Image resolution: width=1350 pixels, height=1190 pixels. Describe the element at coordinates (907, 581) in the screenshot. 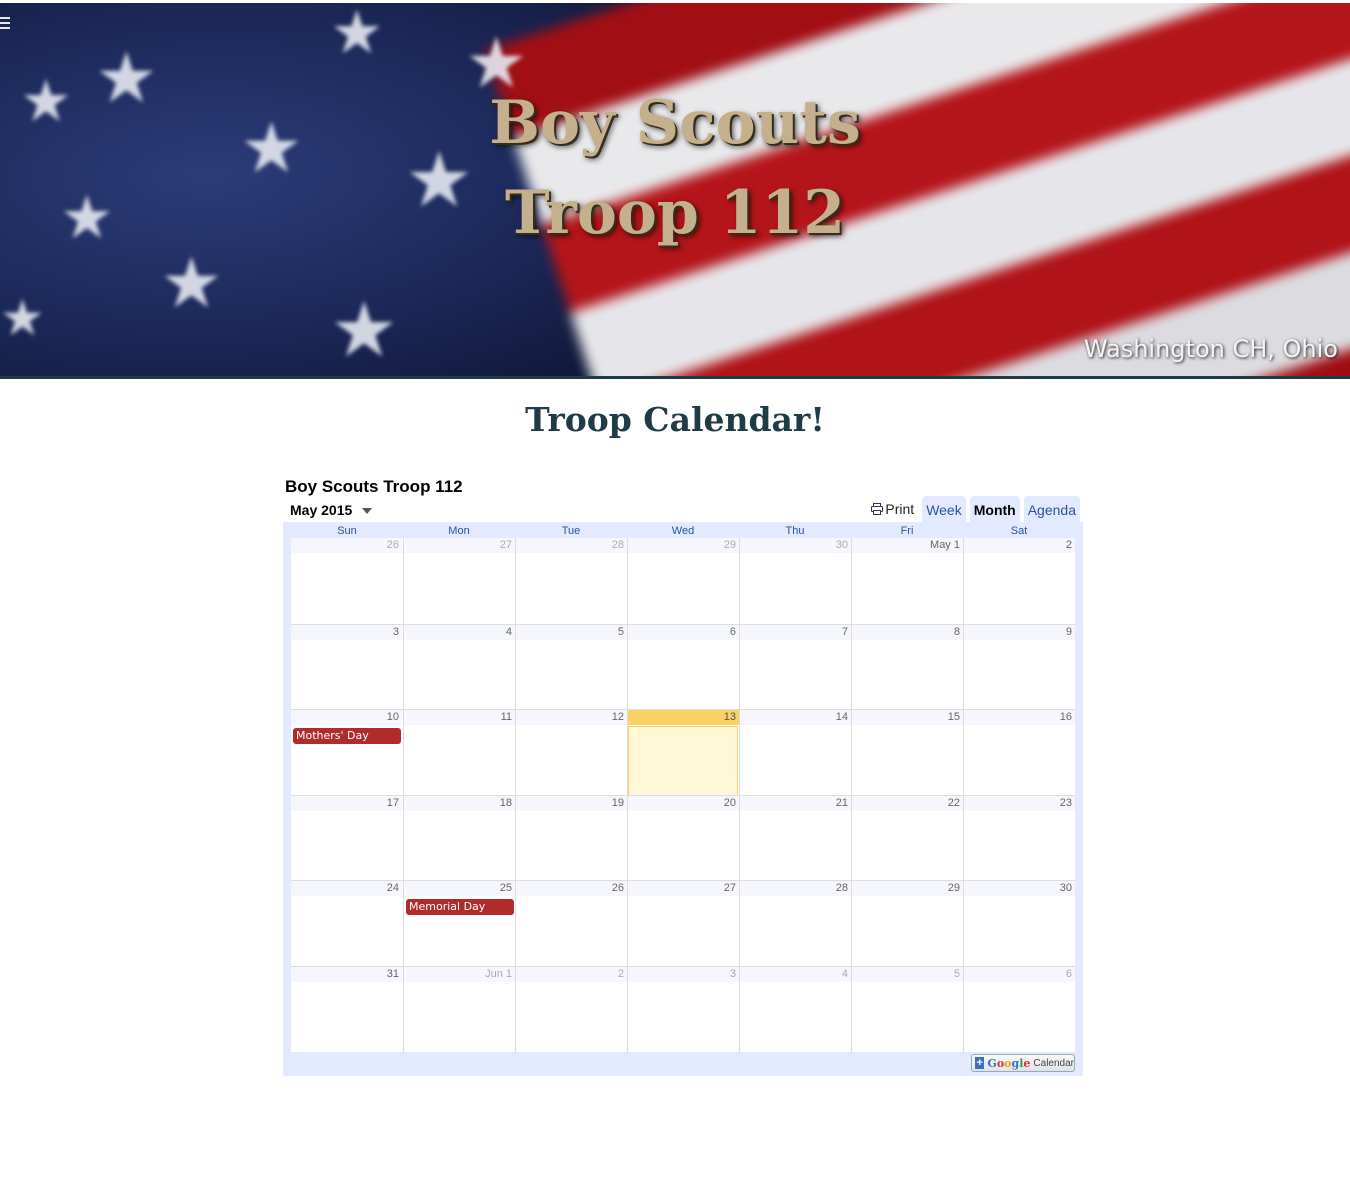

I see `day-cell: May 1` at that location.